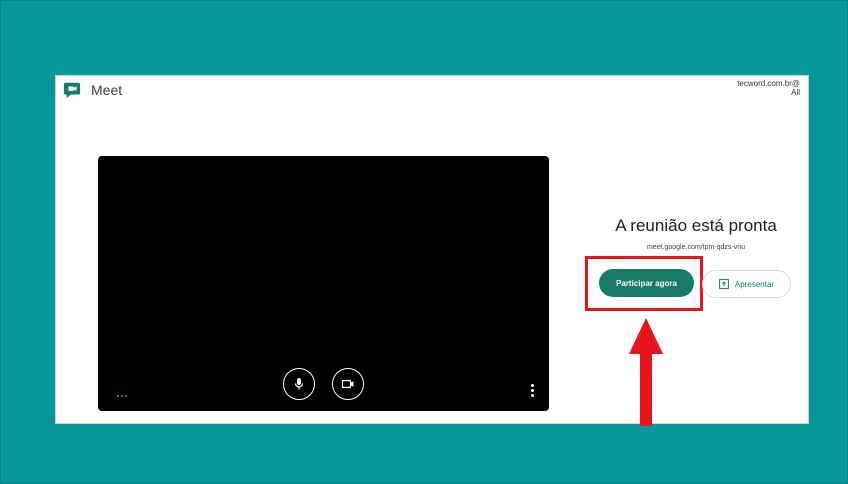  Describe the element at coordinates (122, 396) in the screenshot. I see `more-horiz-icon` at that location.